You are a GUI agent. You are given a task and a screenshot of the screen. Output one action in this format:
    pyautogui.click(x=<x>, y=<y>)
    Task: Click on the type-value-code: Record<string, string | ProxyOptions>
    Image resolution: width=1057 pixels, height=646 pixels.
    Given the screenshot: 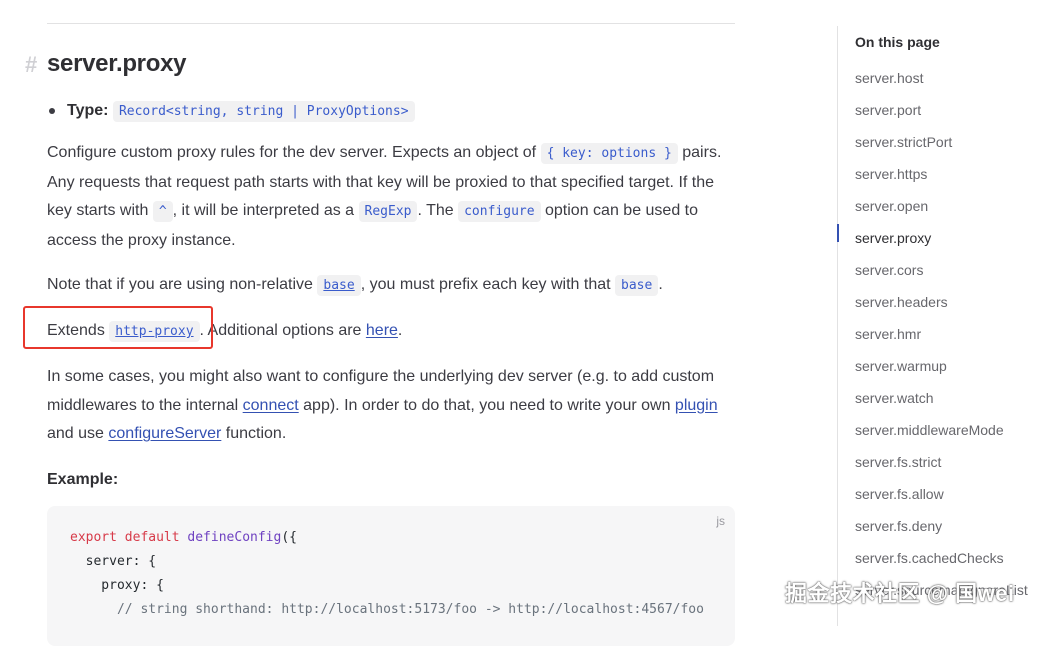 What is the action you would take?
    pyautogui.click(x=263, y=111)
    